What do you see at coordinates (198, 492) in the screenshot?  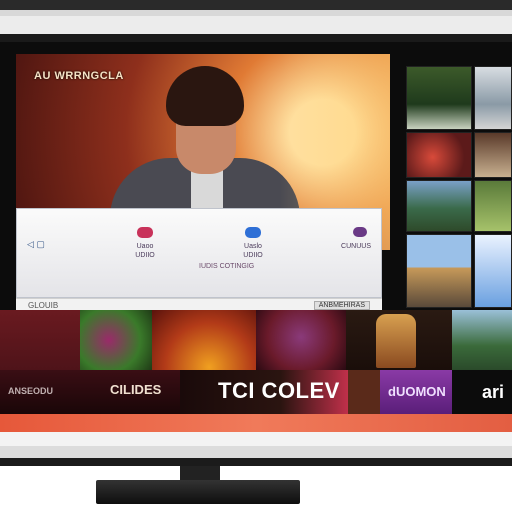 I see `tv-stand-base` at bounding box center [198, 492].